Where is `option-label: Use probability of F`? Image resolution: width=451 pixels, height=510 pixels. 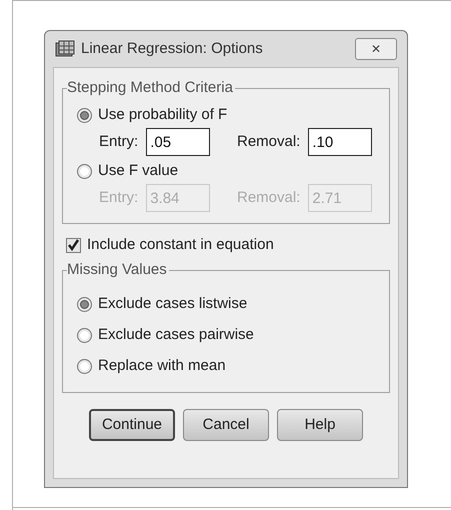
option-label: Use probability of F is located at coordinates (163, 114).